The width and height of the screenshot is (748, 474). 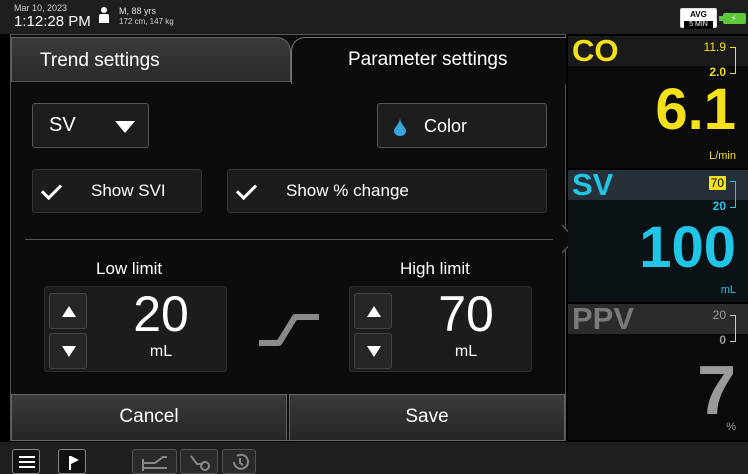 What do you see at coordinates (728, 290) in the screenshot?
I see `sv-unit: mL` at bounding box center [728, 290].